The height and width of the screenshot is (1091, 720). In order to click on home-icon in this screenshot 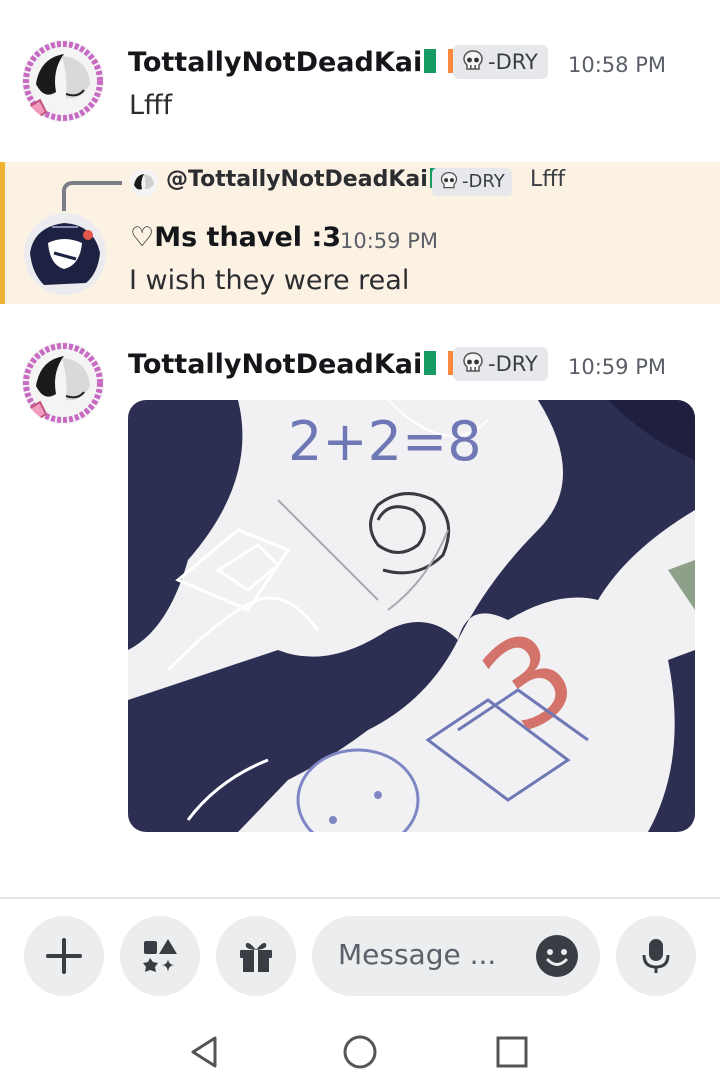, I will do `click(360, 1052)`.